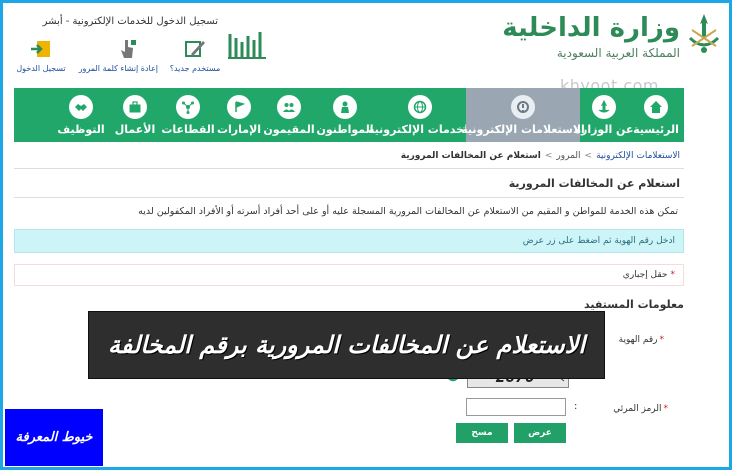 The image size is (732, 470). What do you see at coordinates (135, 106) in the screenshot?
I see `briefcase-icon` at bounding box center [135, 106].